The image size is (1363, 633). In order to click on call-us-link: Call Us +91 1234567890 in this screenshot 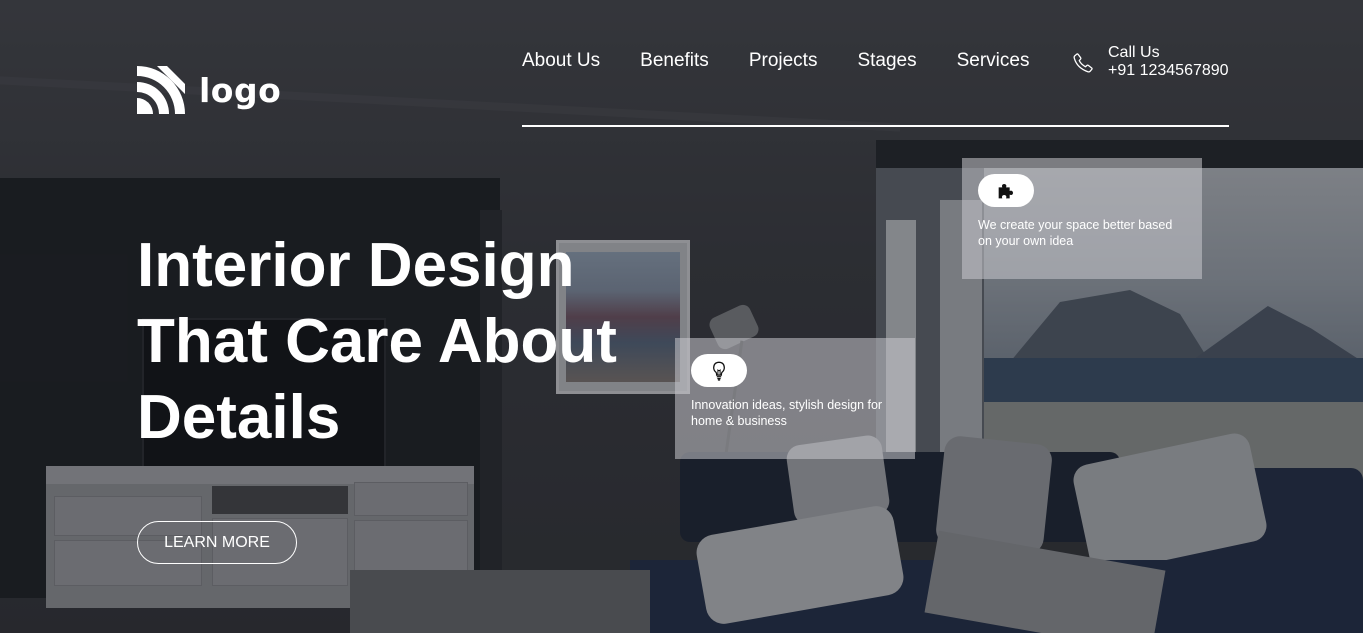, I will do `click(1150, 62)`.